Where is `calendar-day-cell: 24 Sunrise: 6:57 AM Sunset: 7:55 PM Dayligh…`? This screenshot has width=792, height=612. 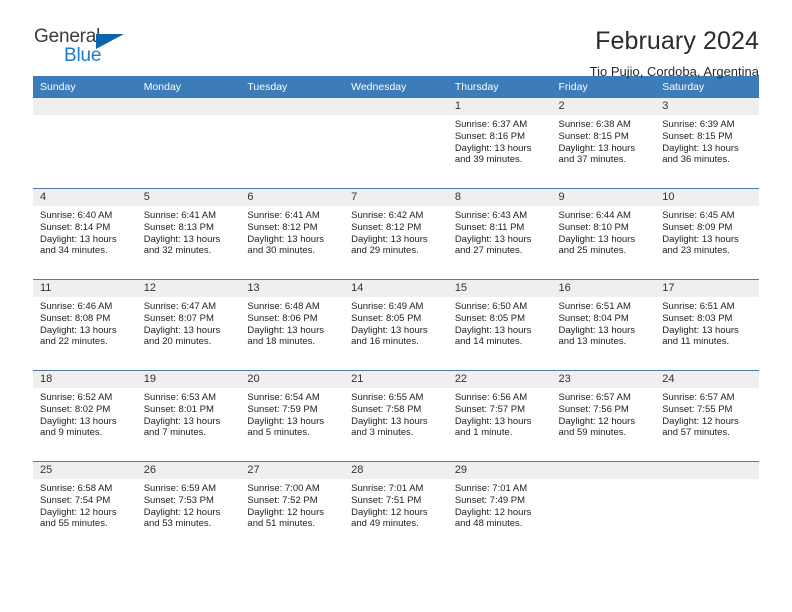
calendar-day-cell: 24 Sunrise: 6:57 AM Sunset: 7:55 PM Dayligh… is located at coordinates (707, 416).